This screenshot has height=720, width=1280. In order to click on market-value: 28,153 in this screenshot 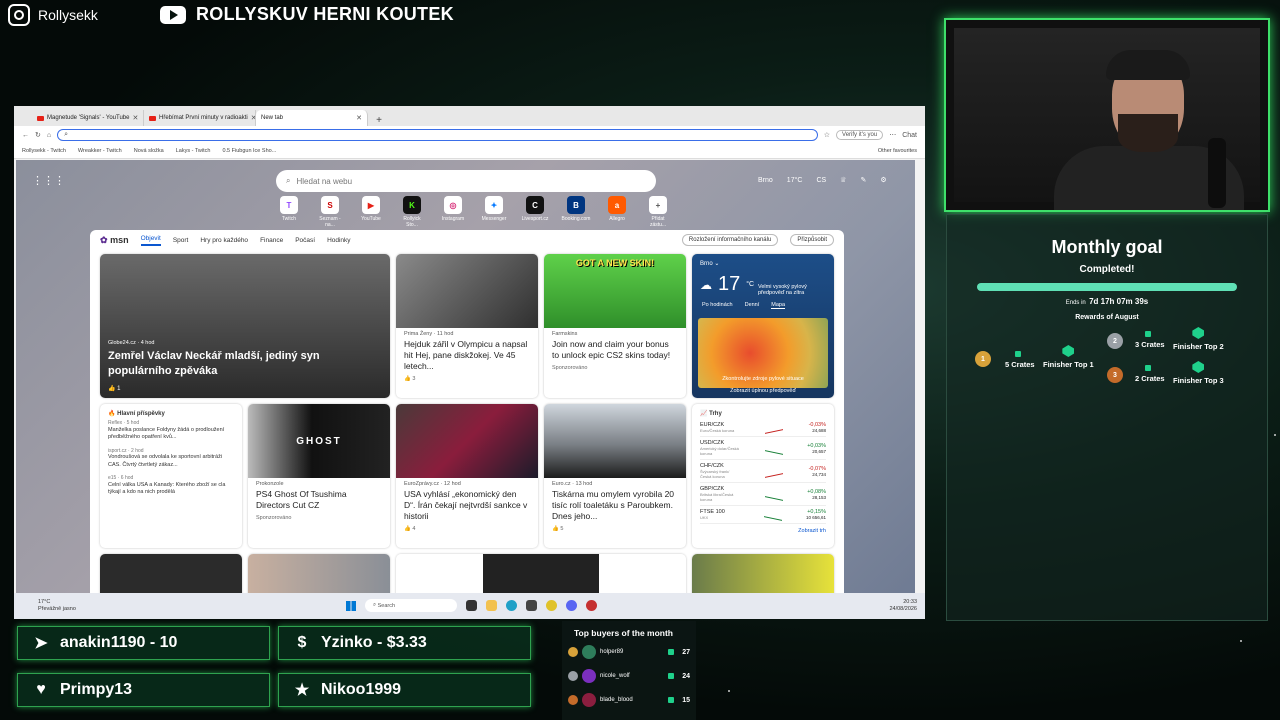, I will do `click(819, 497)`.